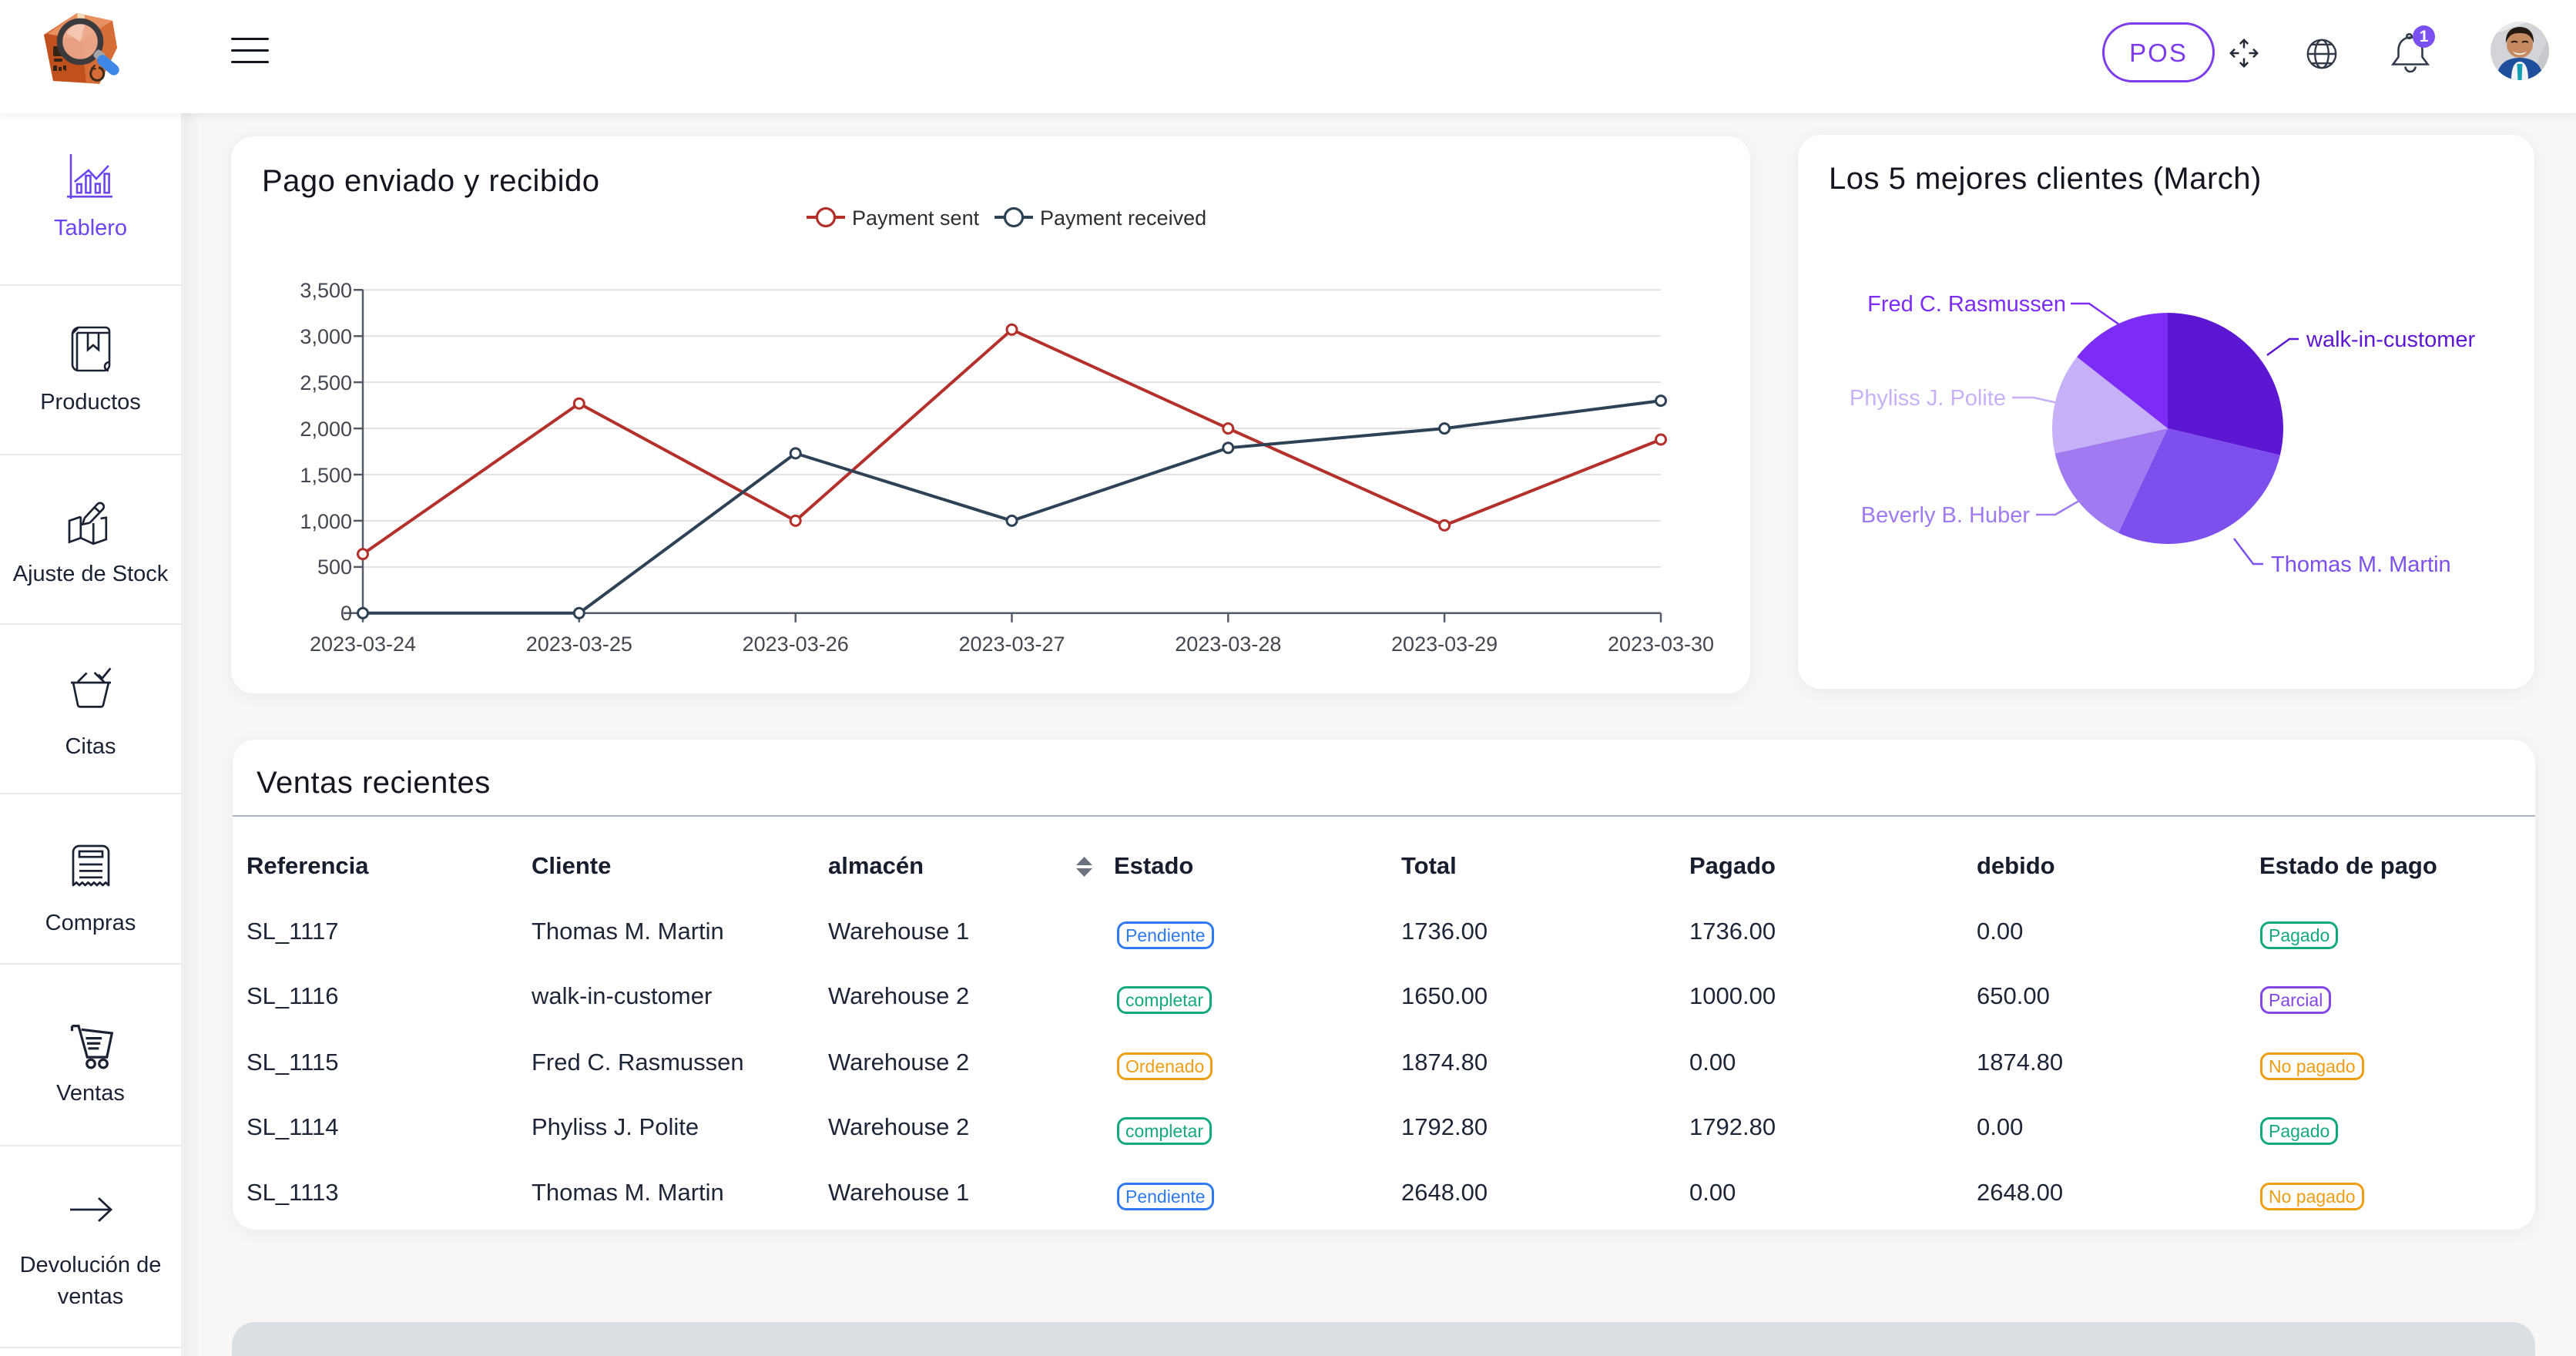 This screenshot has width=2576, height=1356. What do you see at coordinates (363, 645) in the screenshot?
I see `svg-text: 2023-03-24` at bounding box center [363, 645].